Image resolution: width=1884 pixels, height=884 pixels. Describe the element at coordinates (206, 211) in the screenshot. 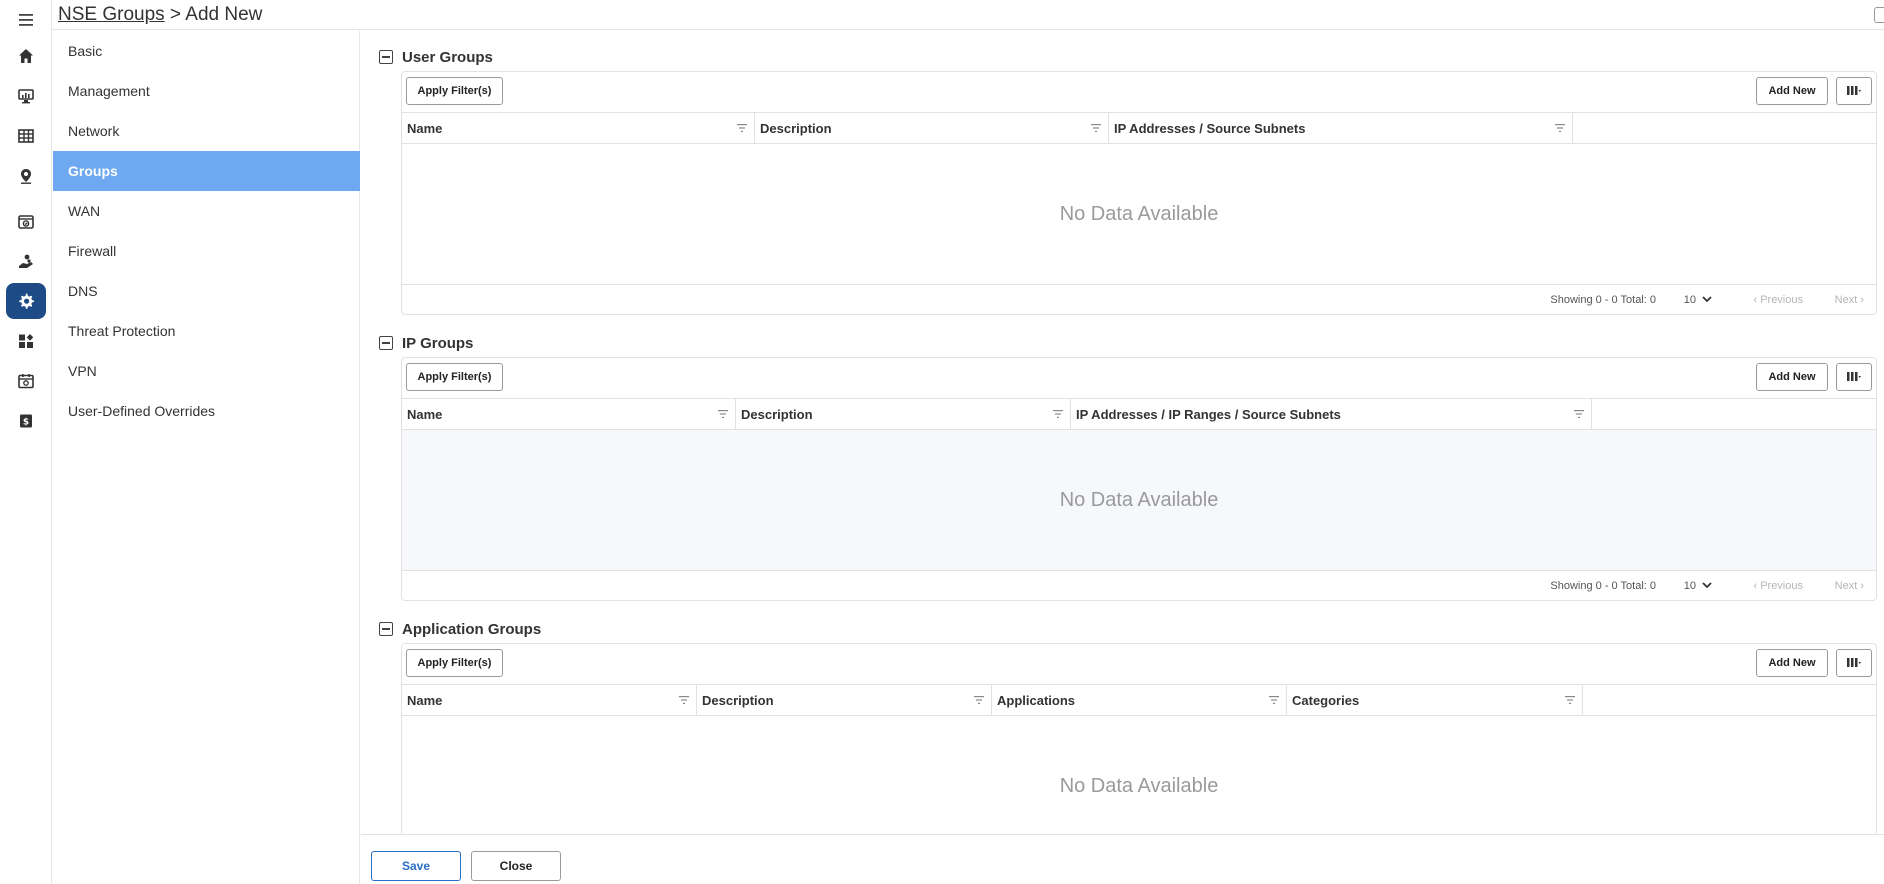

I see `nav-item-wan: WAN` at that location.